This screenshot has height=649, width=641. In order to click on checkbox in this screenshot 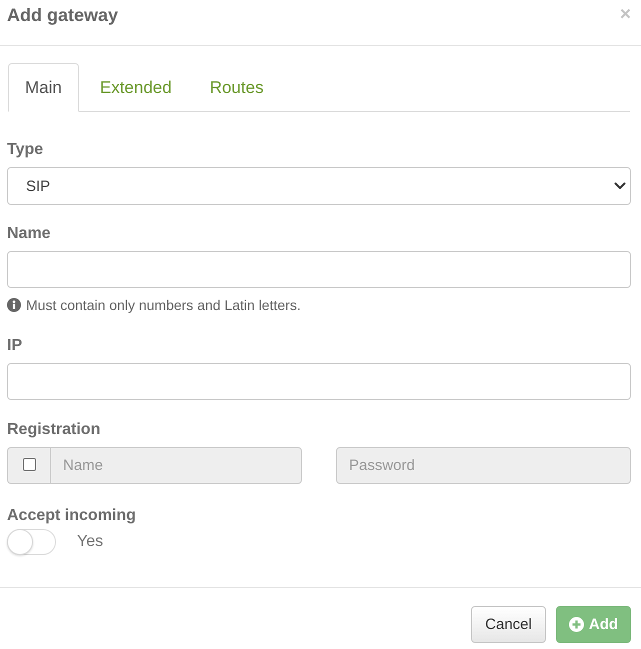, I will do `click(29, 464)`.